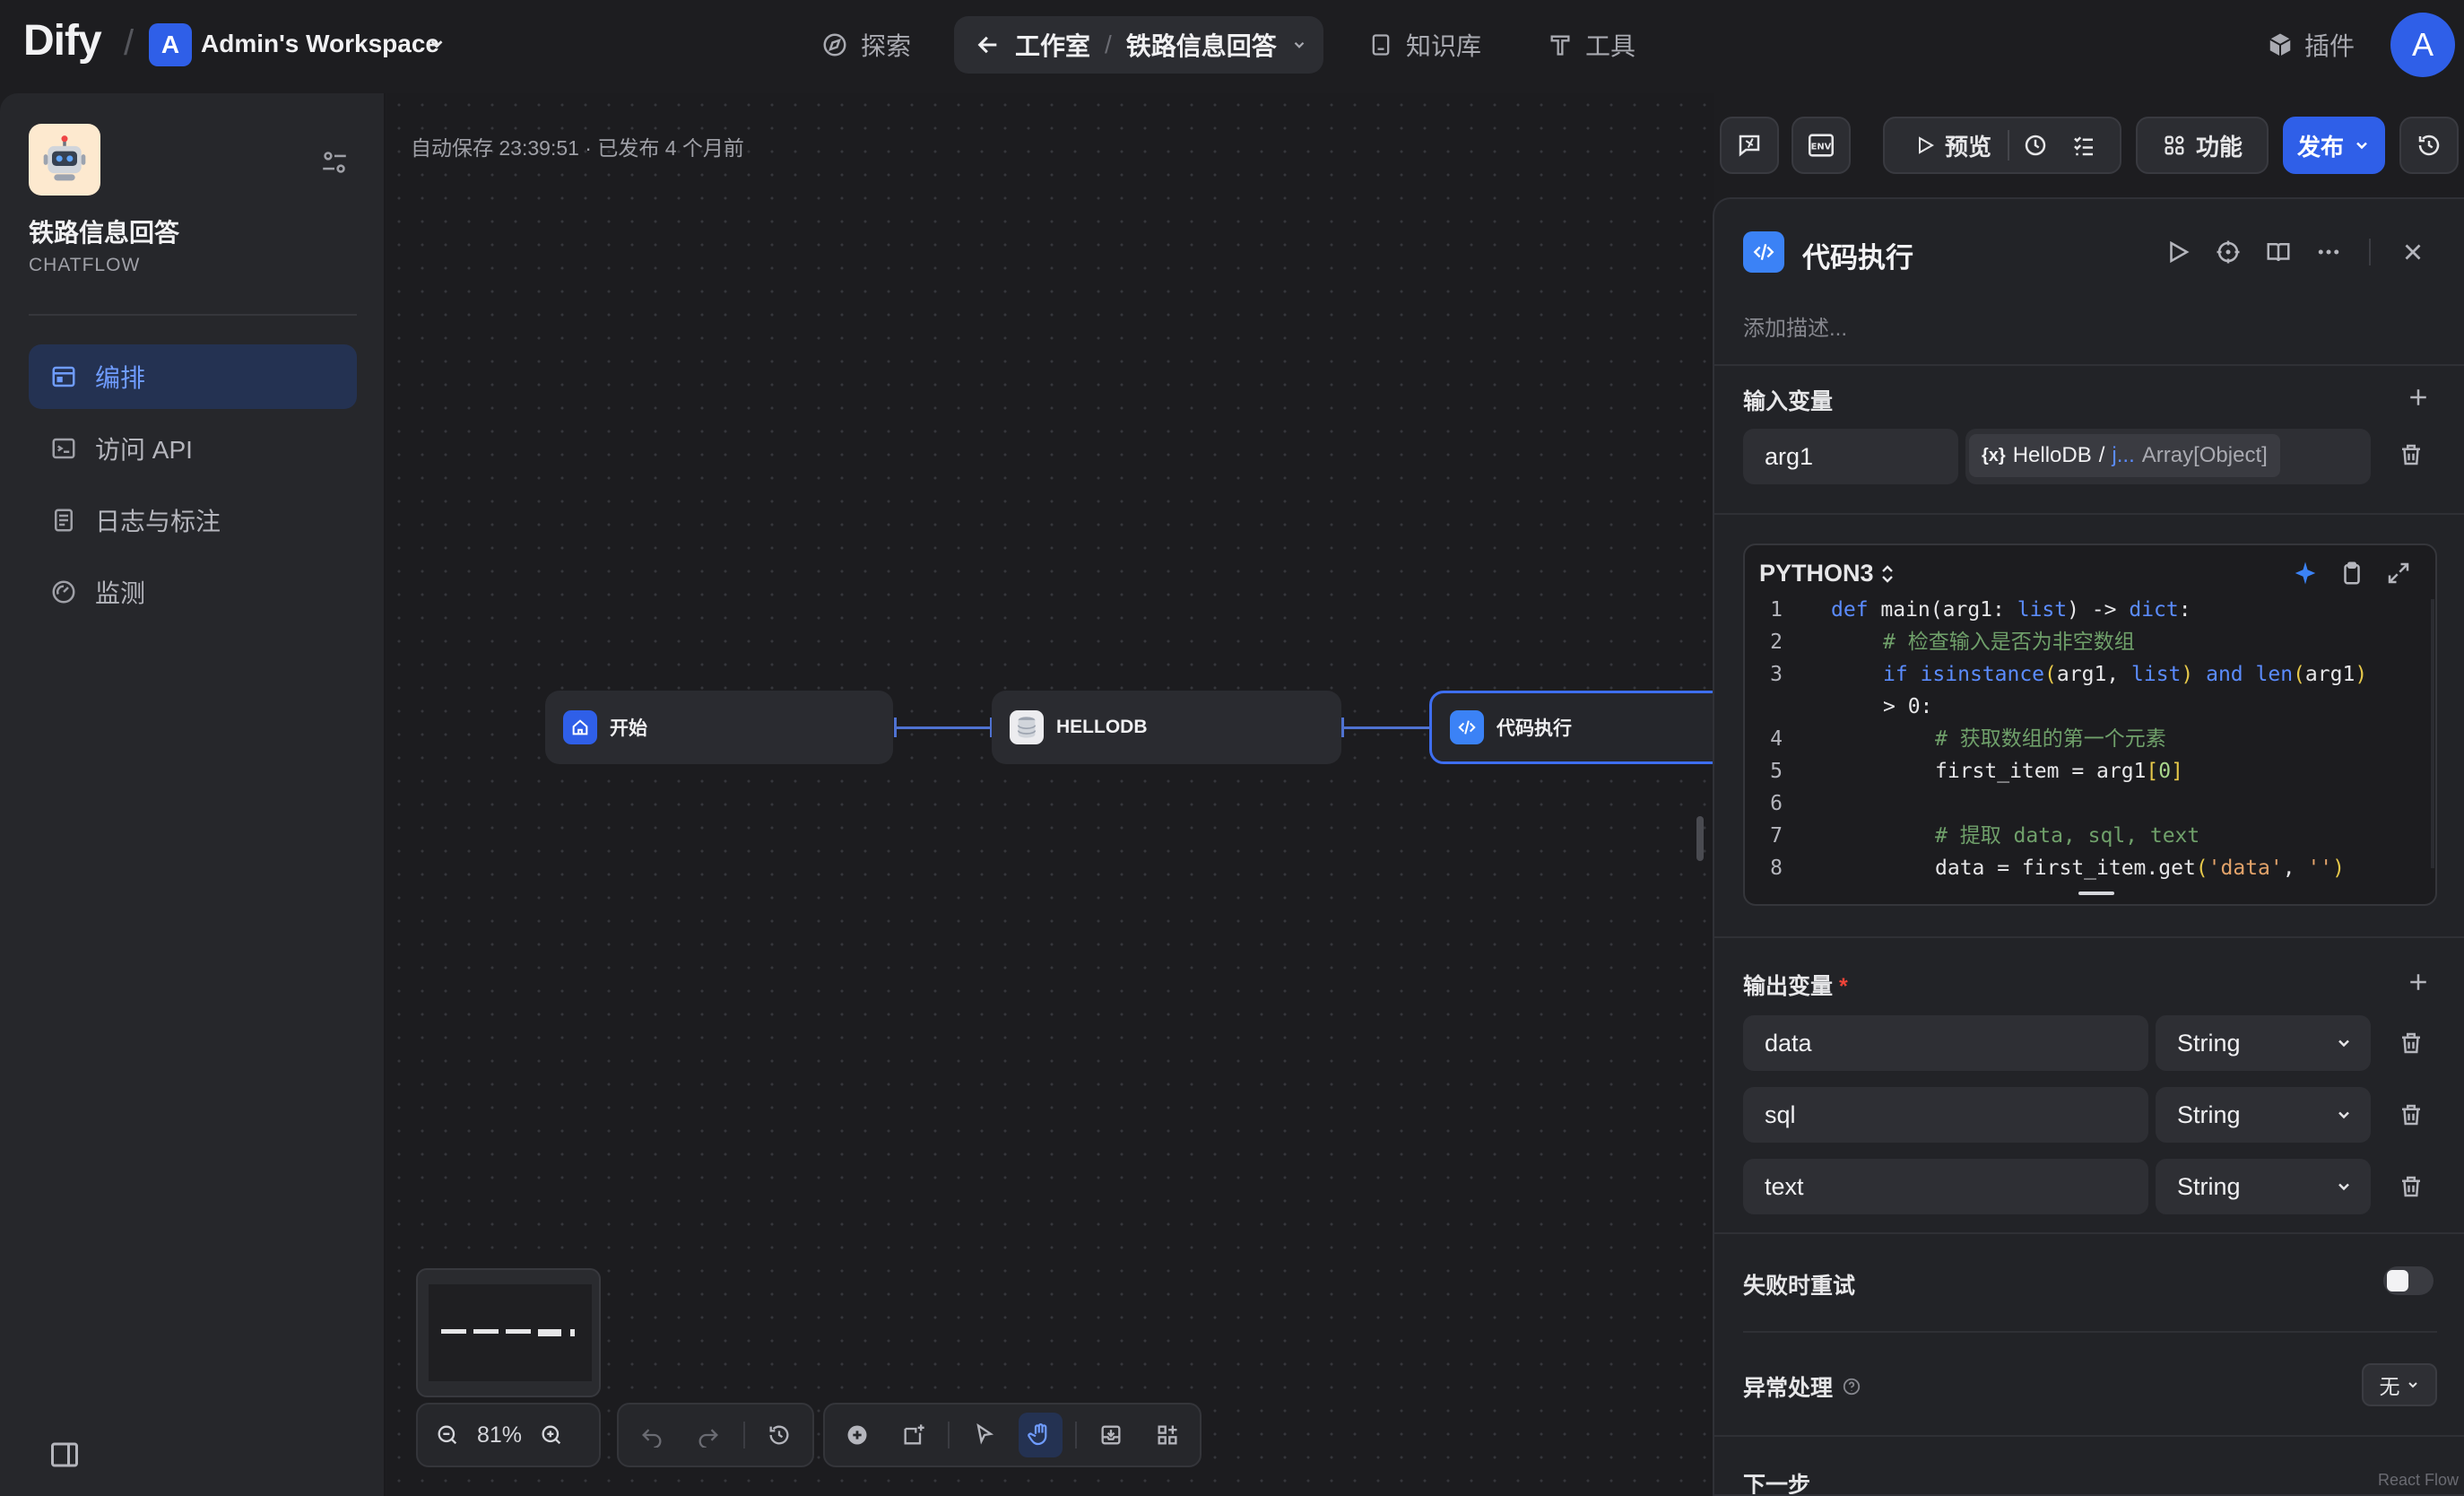 This screenshot has height=1496, width=2464. Describe the element at coordinates (1390, 727) in the screenshot. I see `edge-hellodb-code` at that location.